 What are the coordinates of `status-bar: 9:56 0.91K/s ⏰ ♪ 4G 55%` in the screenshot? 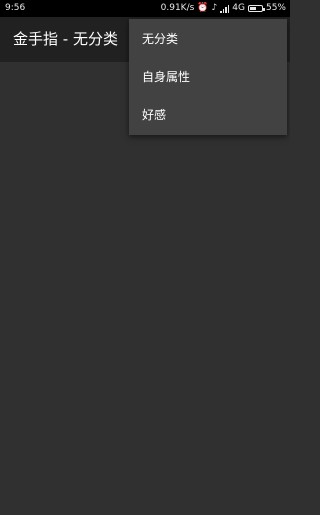 It's located at (145, 8).